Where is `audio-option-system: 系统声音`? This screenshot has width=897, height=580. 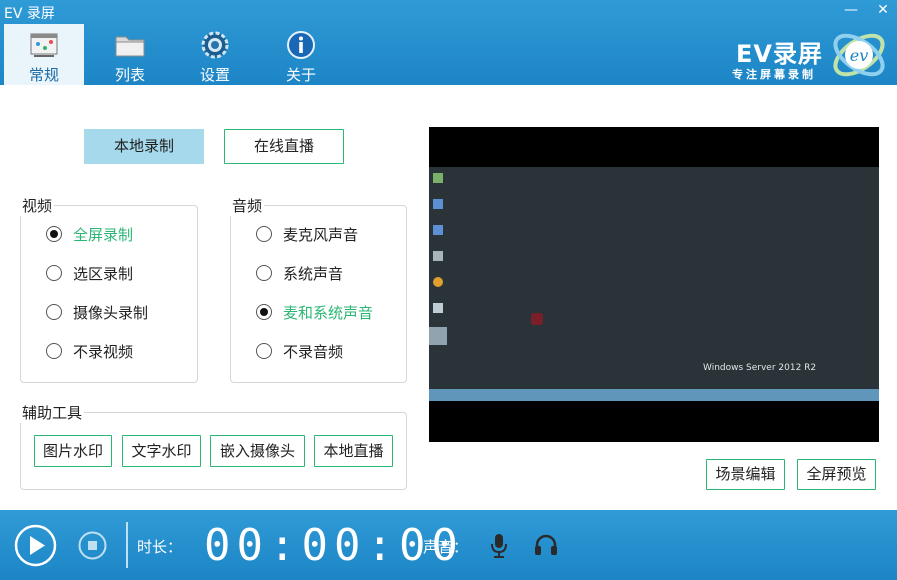
audio-option-system: 系统声音 is located at coordinates (299, 273).